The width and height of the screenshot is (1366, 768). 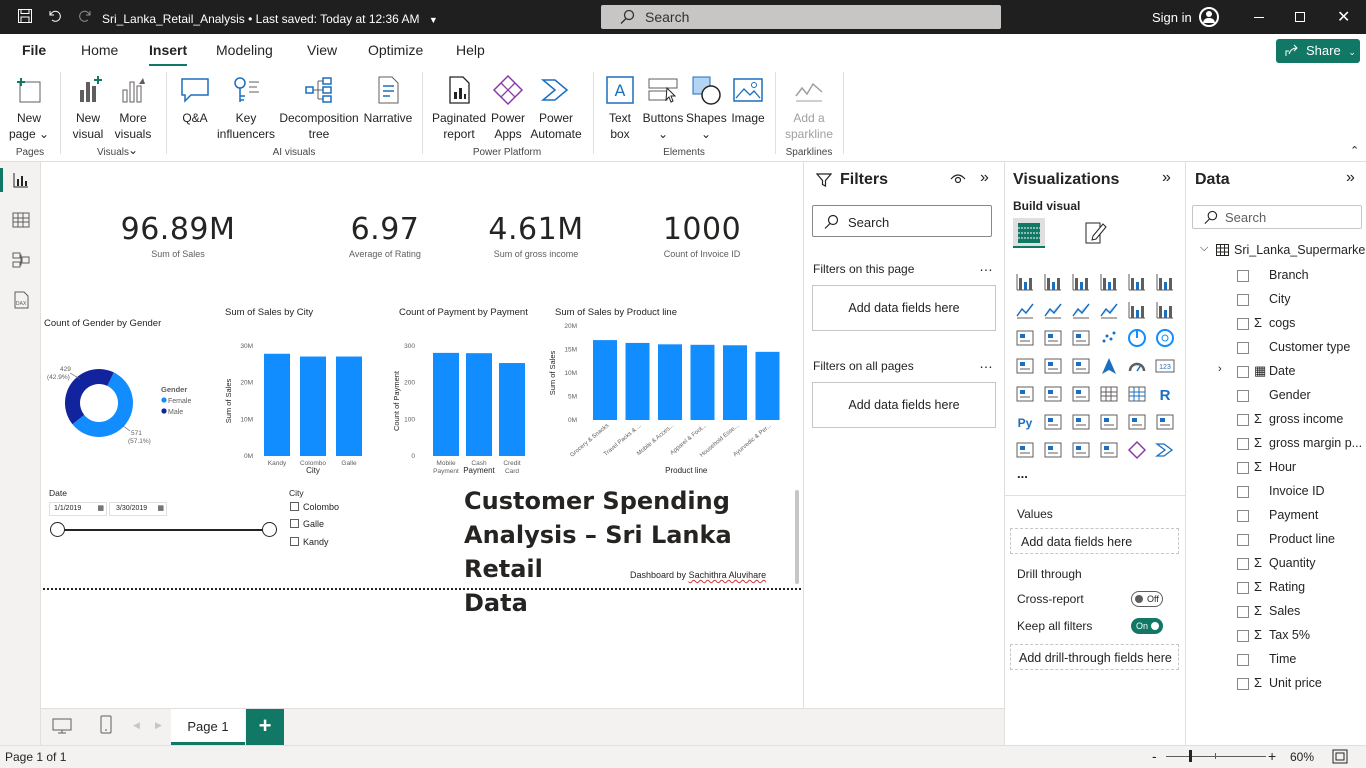 I want to click on field-item: Invoice ID, so click(x=1281, y=494).